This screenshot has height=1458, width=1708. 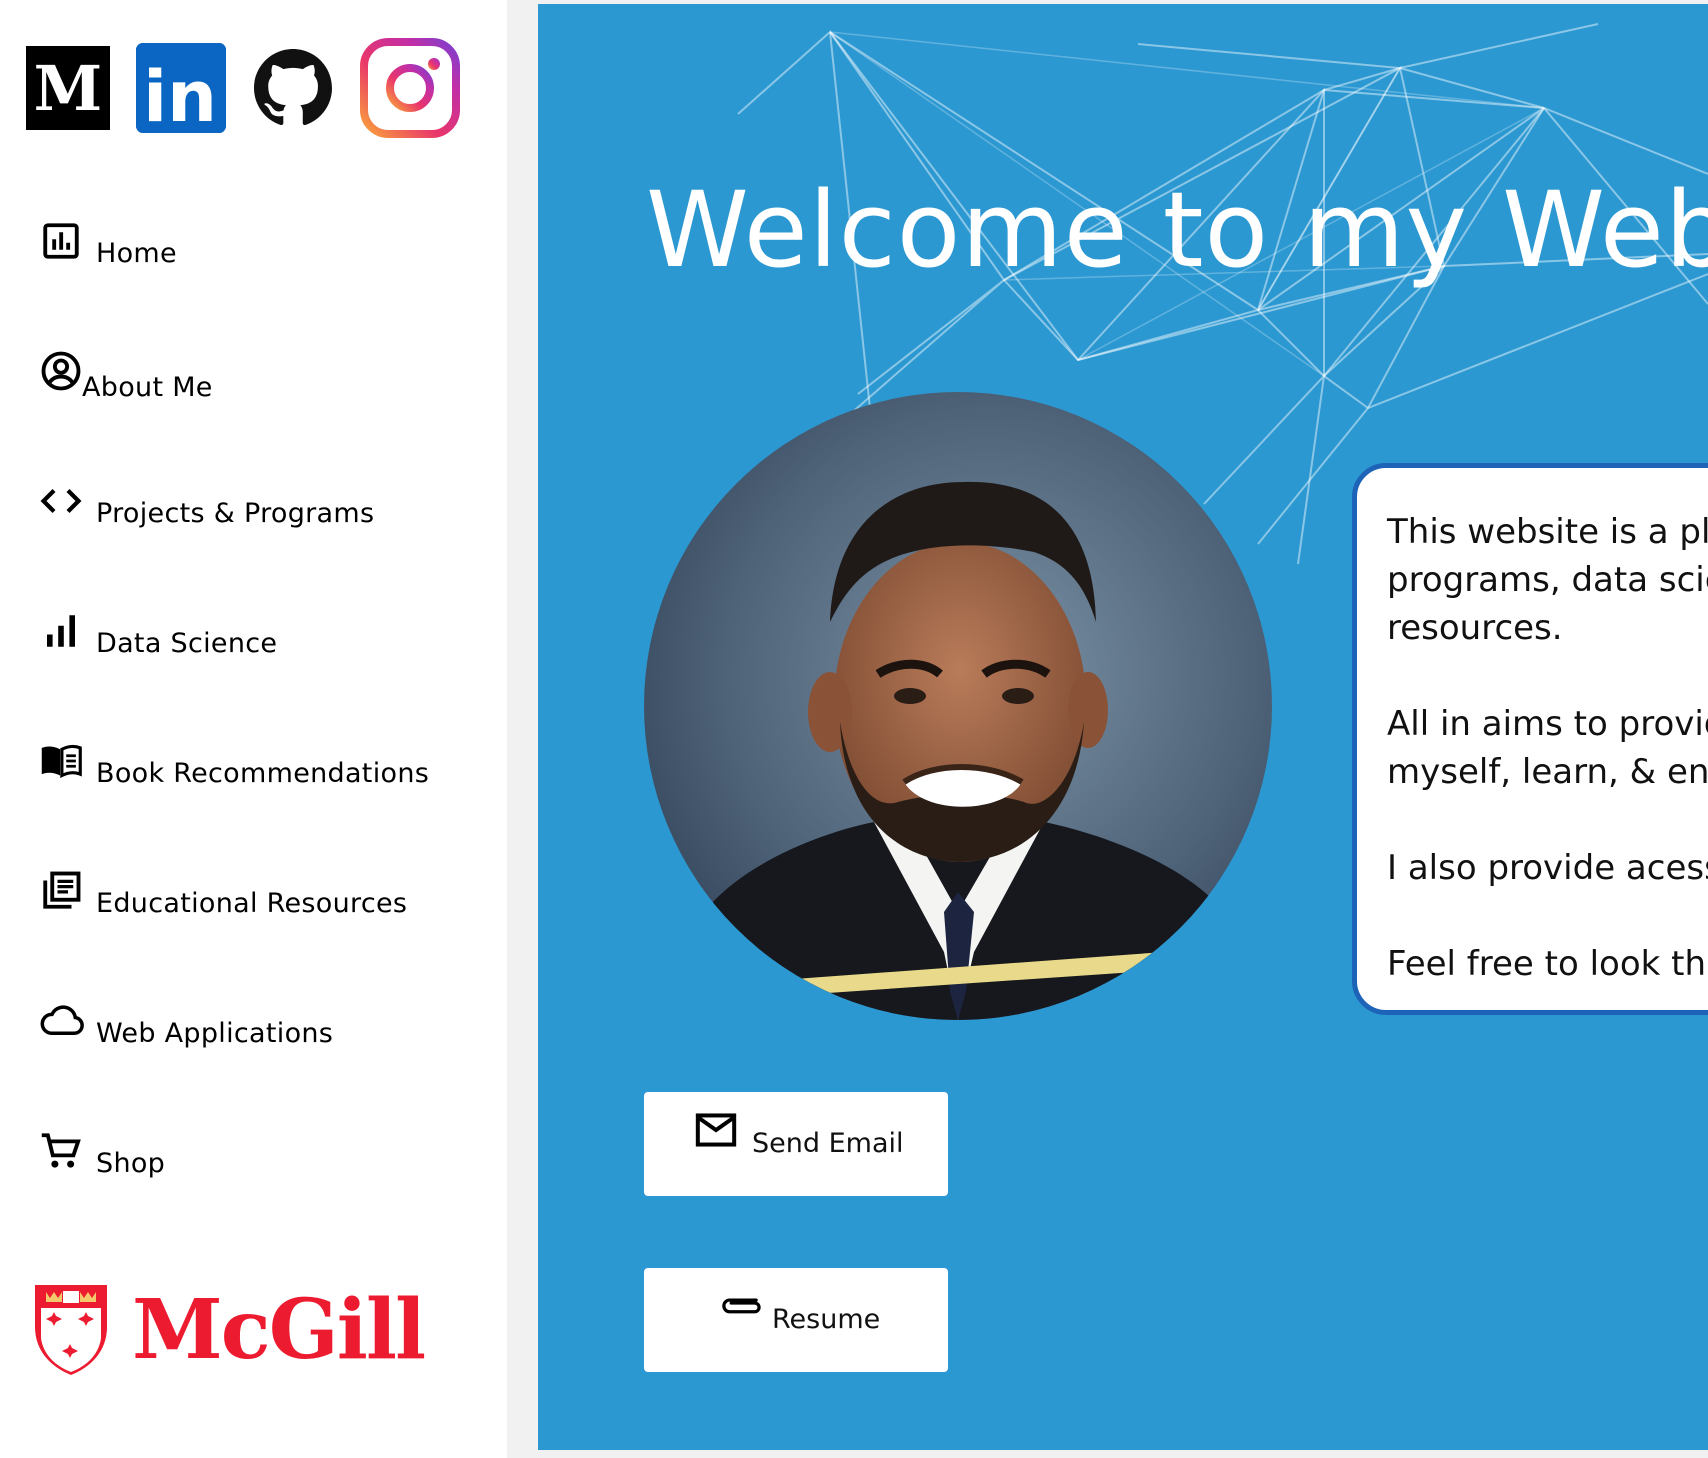 I want to click on intro-line: resources., so click(x=1475, y=628).